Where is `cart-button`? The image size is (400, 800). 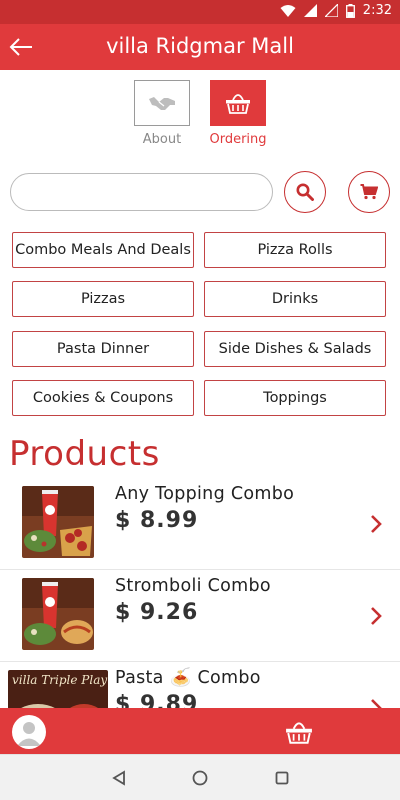 cart-button is located at coordinates (369, 192).